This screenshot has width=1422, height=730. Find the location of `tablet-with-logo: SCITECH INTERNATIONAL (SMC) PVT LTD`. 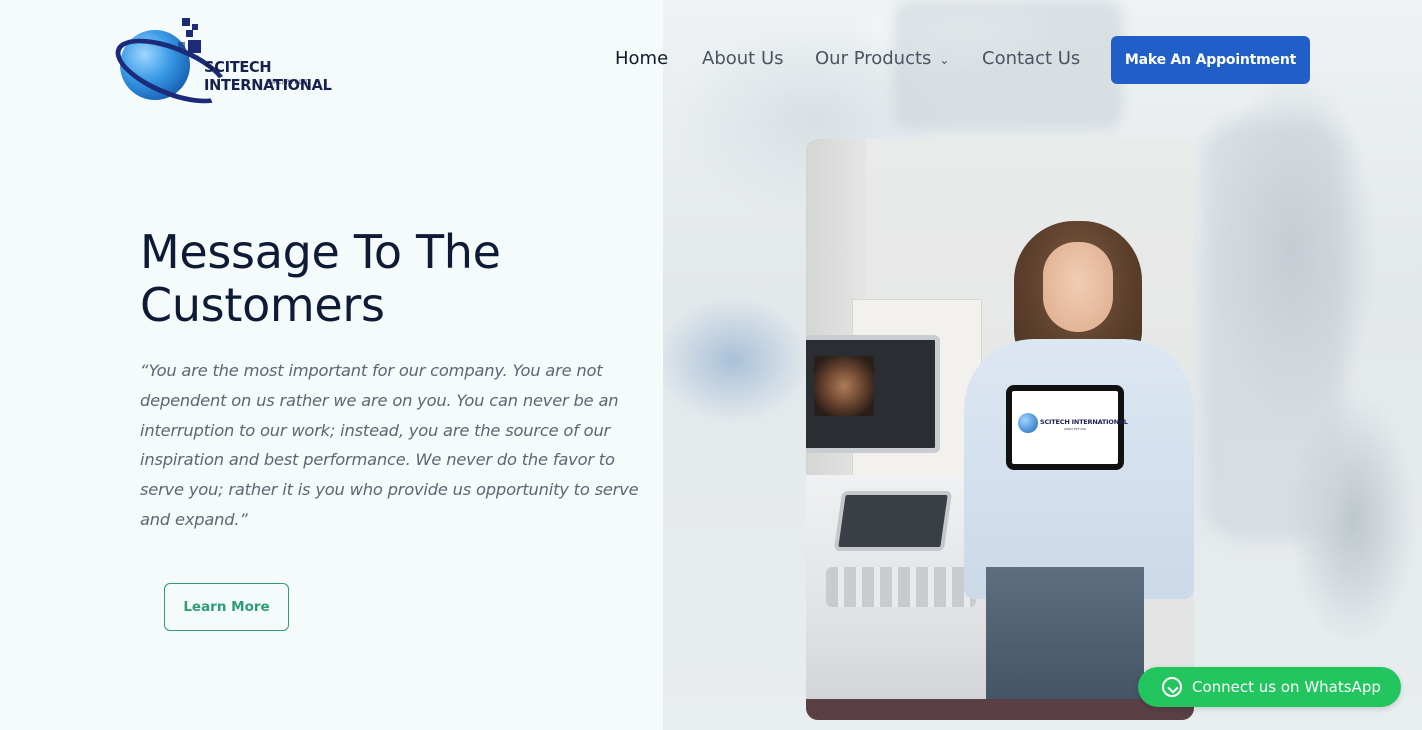

tablet-with-logo: SCITECH INTERNATIONAL (SMC) PVT LTD is located at coordinates (1067, 427).